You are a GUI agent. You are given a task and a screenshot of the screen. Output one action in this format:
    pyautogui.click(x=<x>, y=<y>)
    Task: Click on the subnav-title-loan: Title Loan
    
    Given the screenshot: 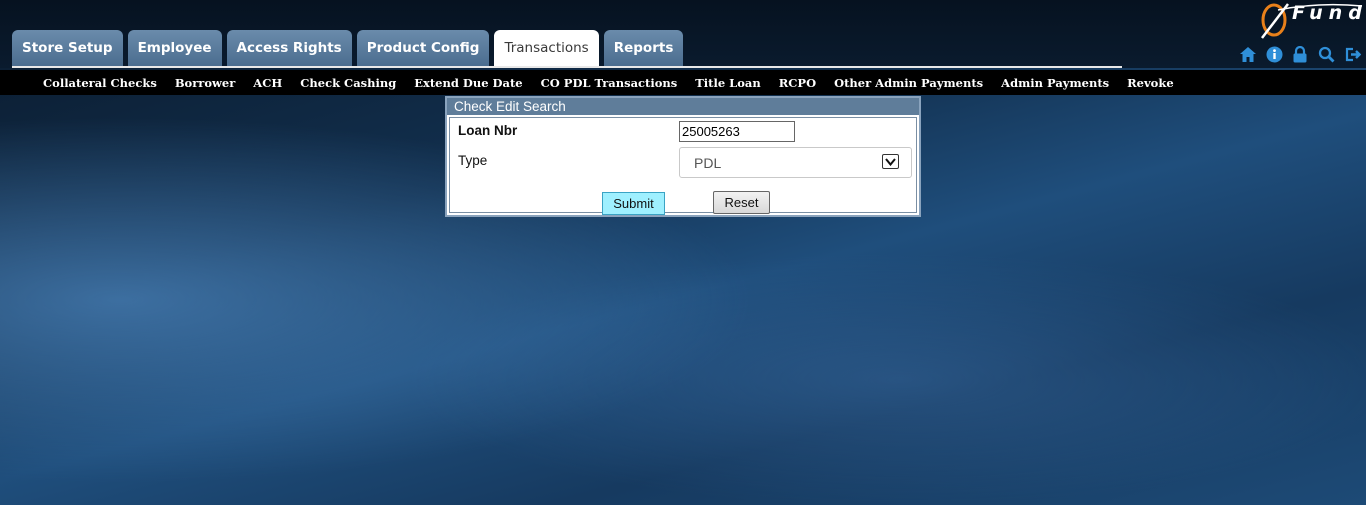 What is the action you would take?
    pyautogui.click(x=728, y=83)
    